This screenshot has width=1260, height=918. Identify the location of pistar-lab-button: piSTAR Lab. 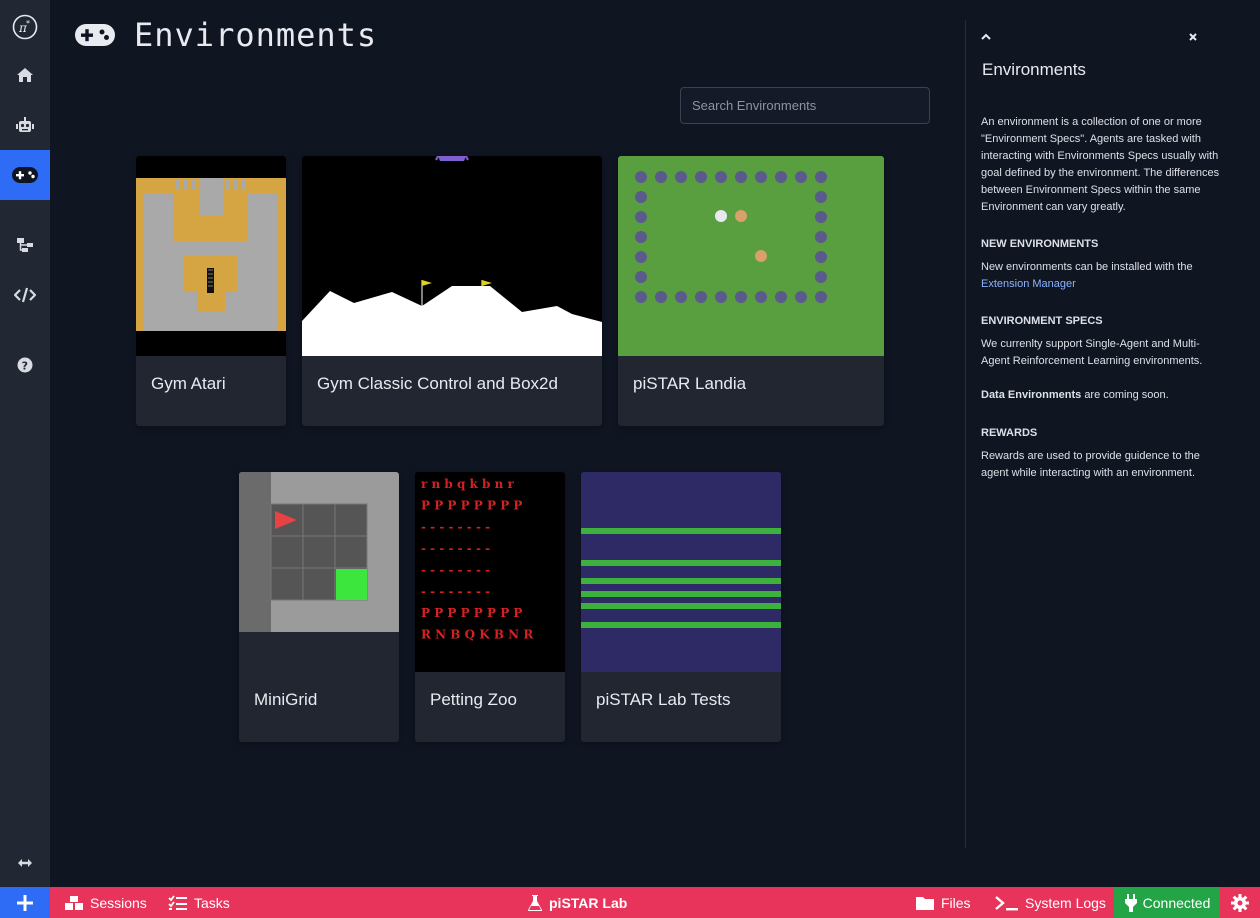
(577, 902).